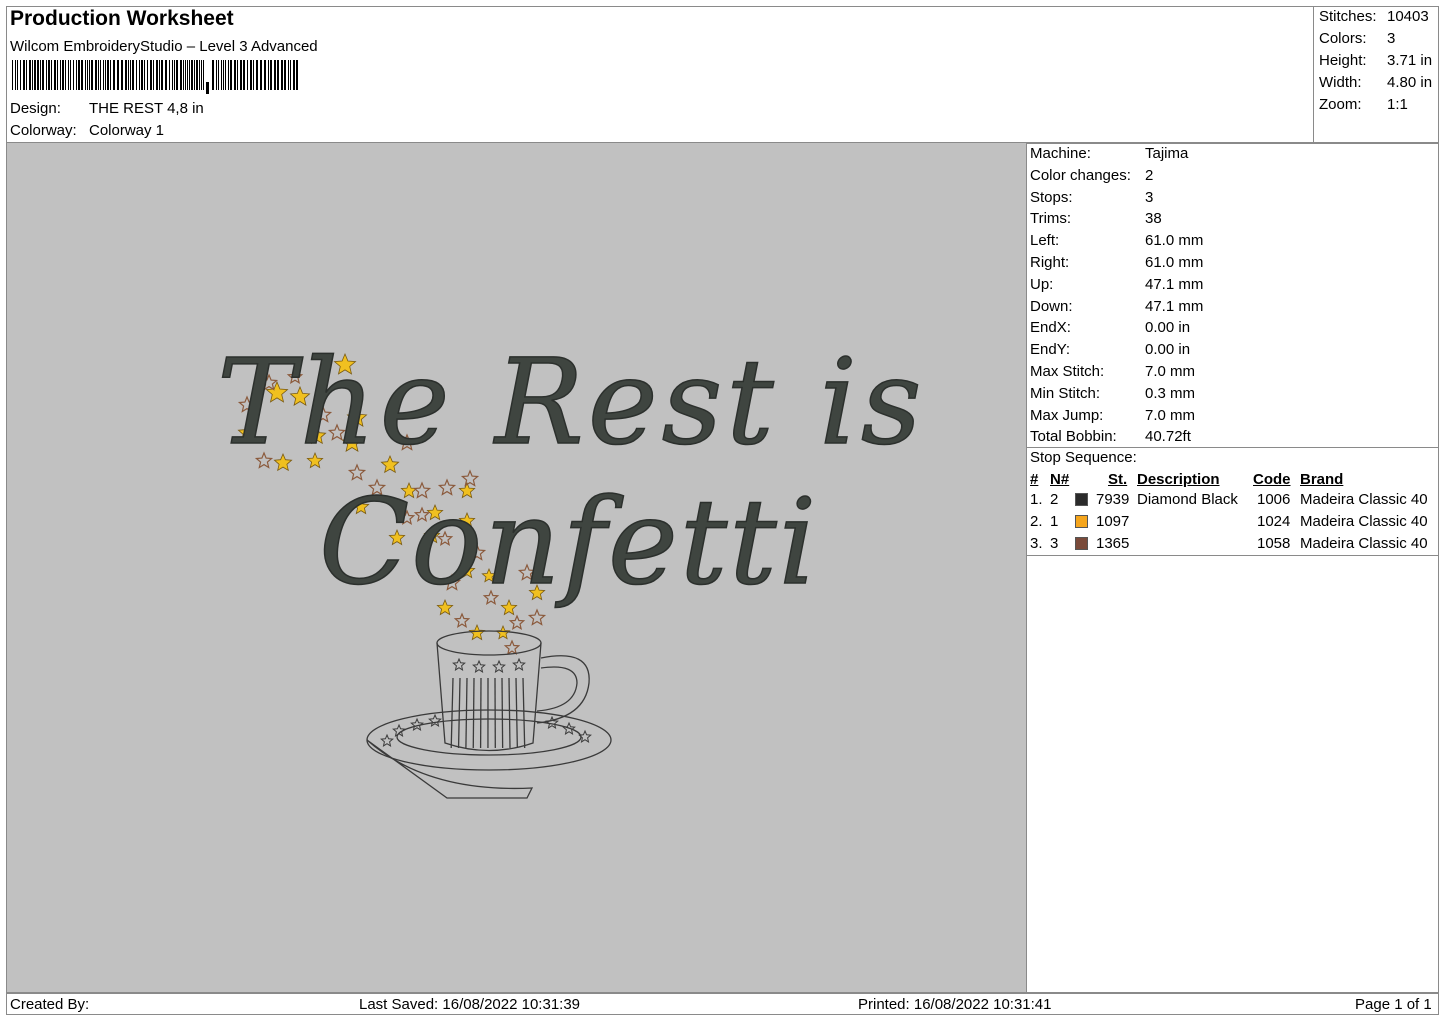  What do you see at coordinates (1343, 38) in the screenshot?
I see `stat-label: Colors:` at bounding box center [1343, 38].